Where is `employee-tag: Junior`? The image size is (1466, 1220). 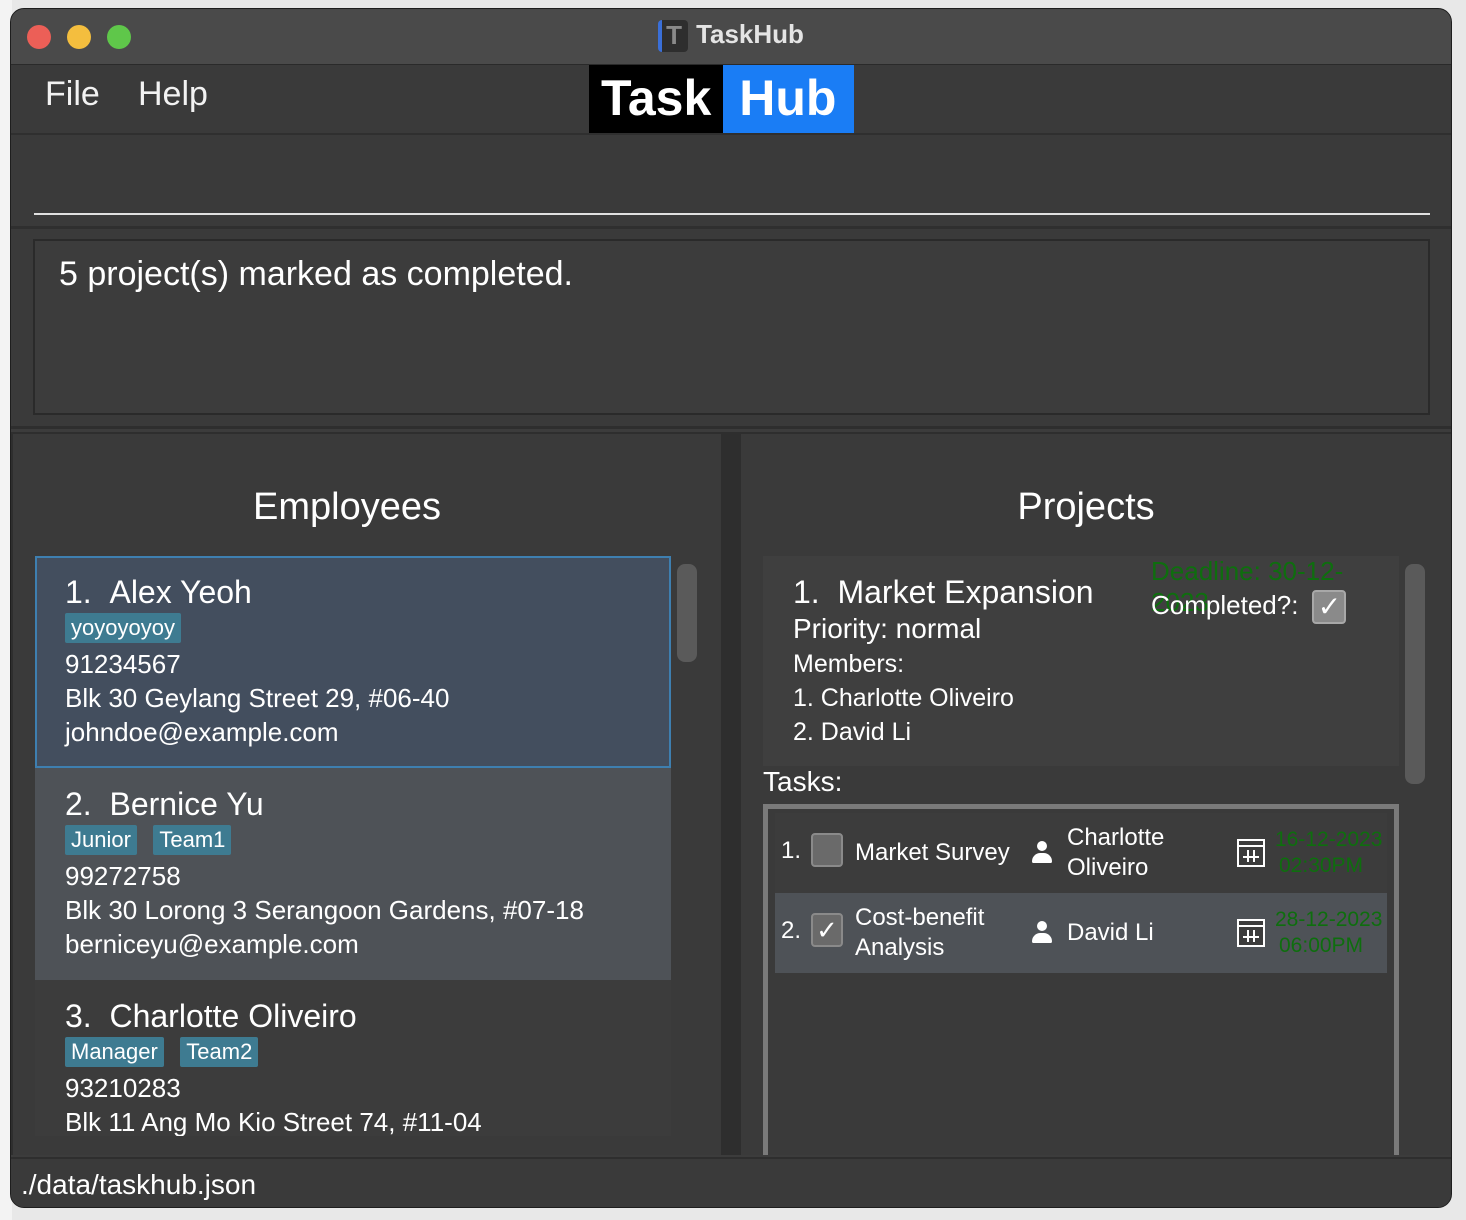
employee-tag: Junior is located at coordinates (101, 840).